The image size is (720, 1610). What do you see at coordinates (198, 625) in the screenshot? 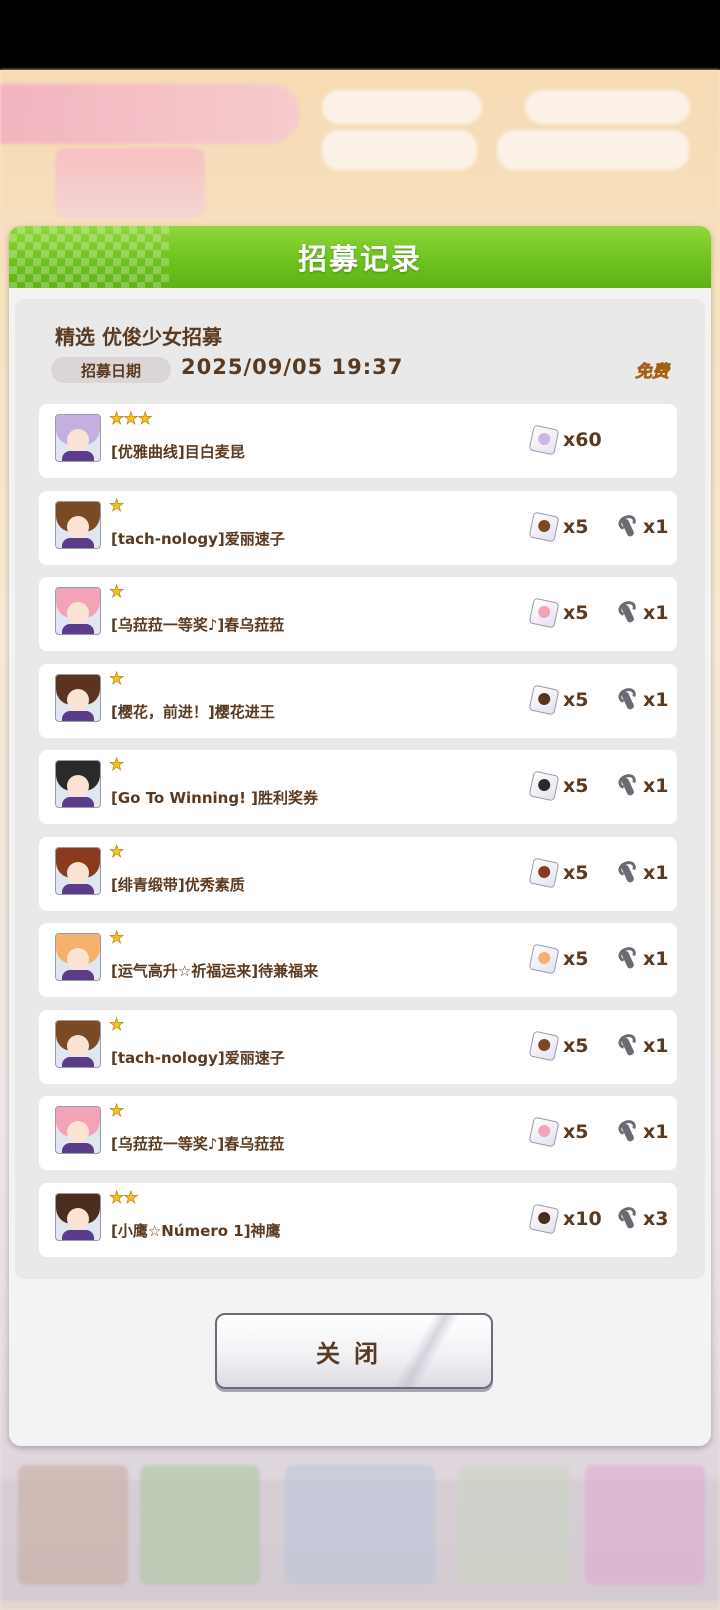
I see `character-name: [乌菈菈一等奖♪]春乌菈菈` at bounding box center [198, 625].